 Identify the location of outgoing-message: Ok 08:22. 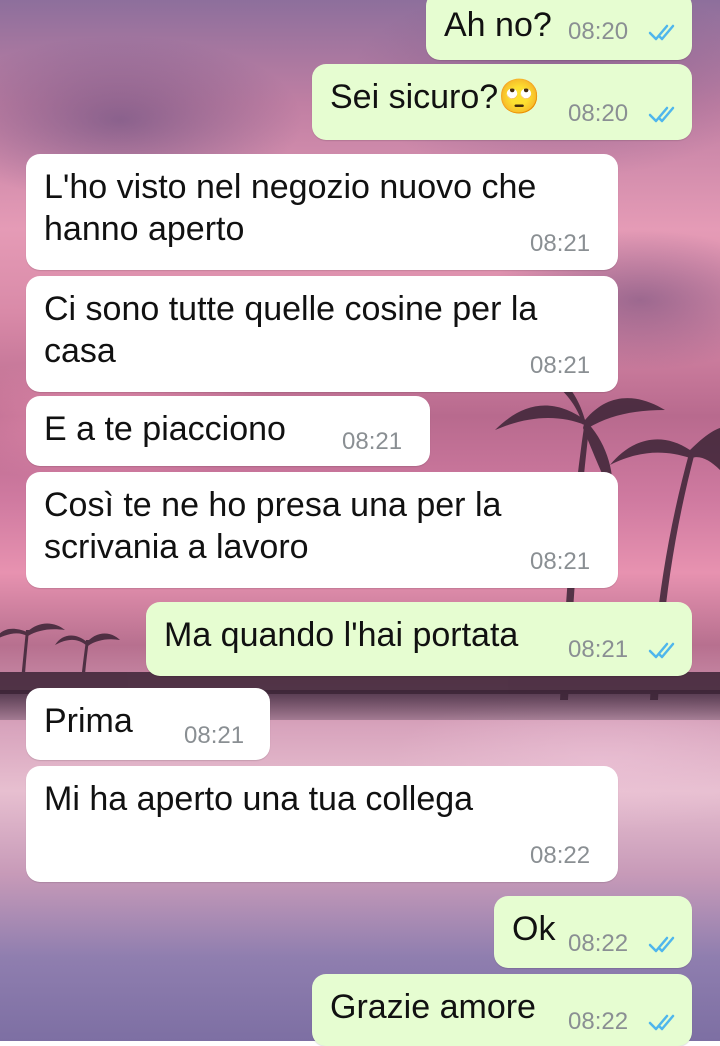
(593, 932).